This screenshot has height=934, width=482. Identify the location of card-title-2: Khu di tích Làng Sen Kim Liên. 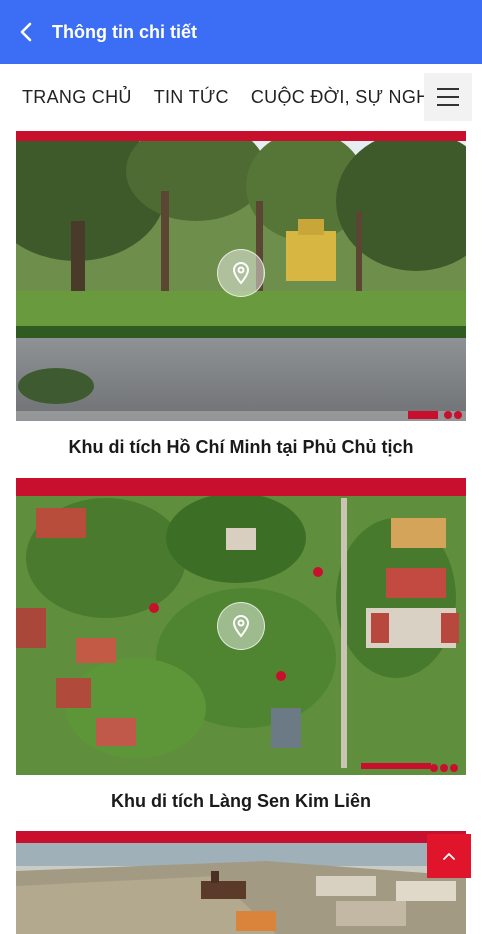
(241, 801).